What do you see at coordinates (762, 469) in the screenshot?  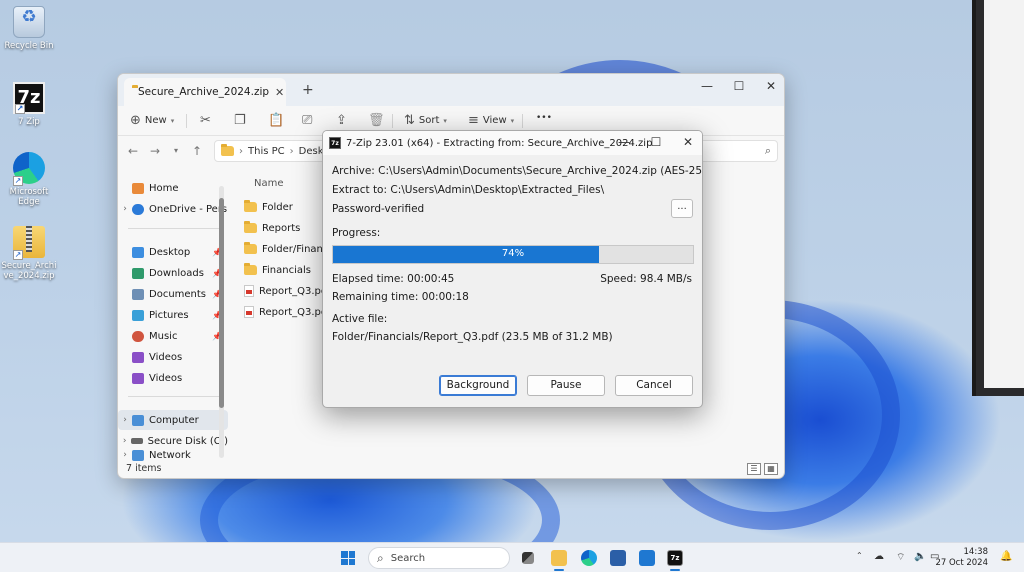 I see `view-toggle: ☰ ▦` at bounding box center [762, 469].